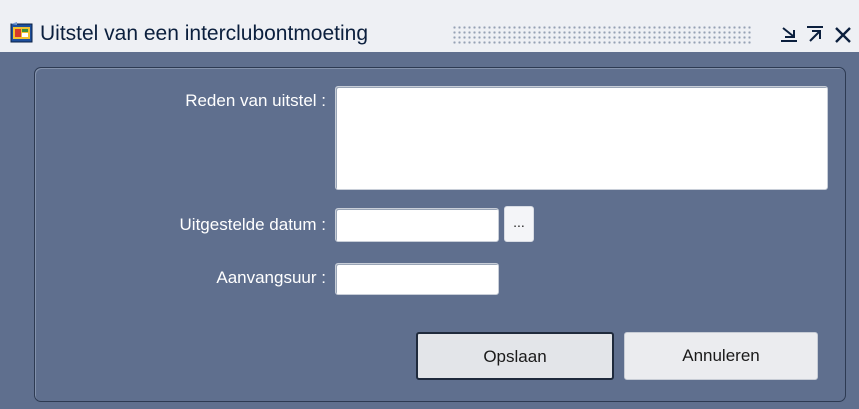 The image size is (859, 409). Describe the element at coordinates (789, 34) in the screenshot. I see `minimize-icon` at that location.